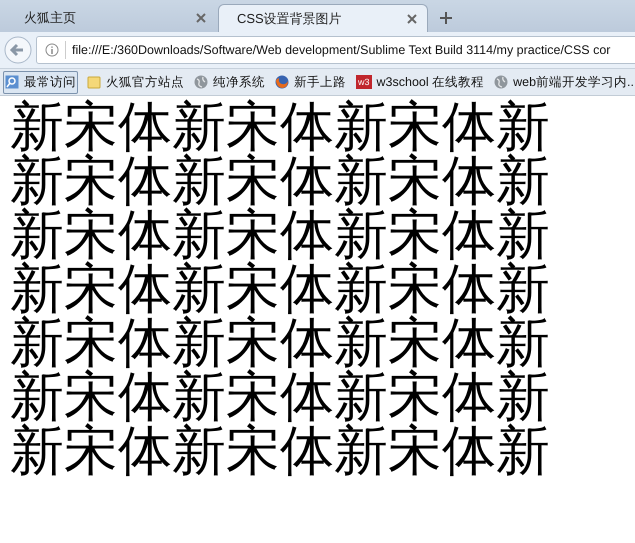 This screenshot has width=635, height=543. What do you see at coordinates (229, 82) in the screenshot?
I see `bookmark: 纯净系统` at bounding box center [229, 82].